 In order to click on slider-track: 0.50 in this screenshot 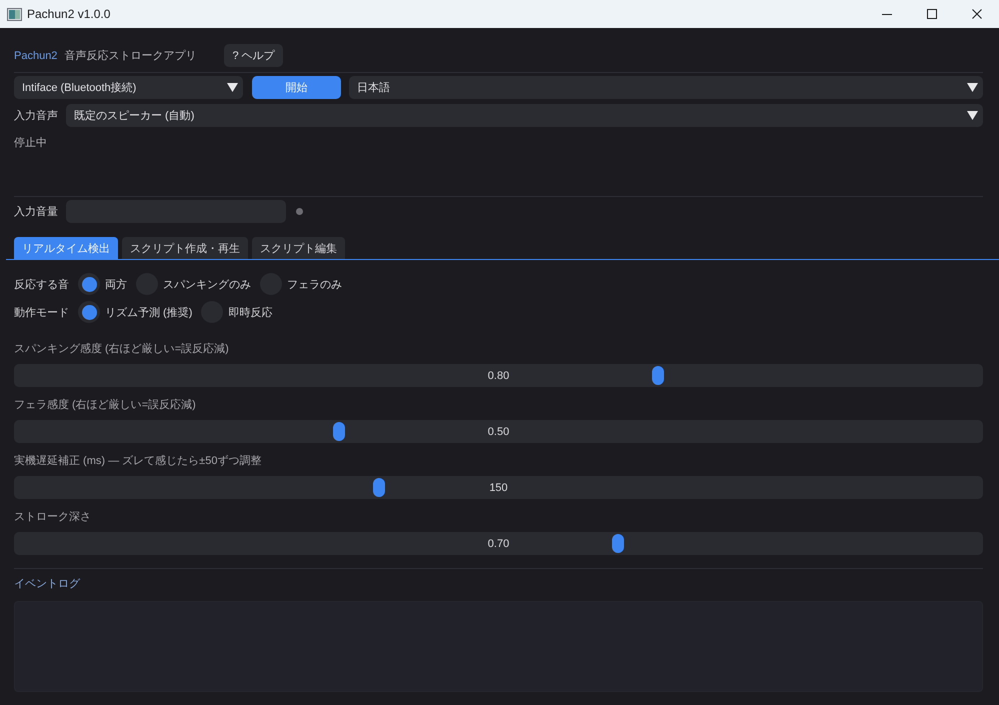, I will do `click(498, 431)`.